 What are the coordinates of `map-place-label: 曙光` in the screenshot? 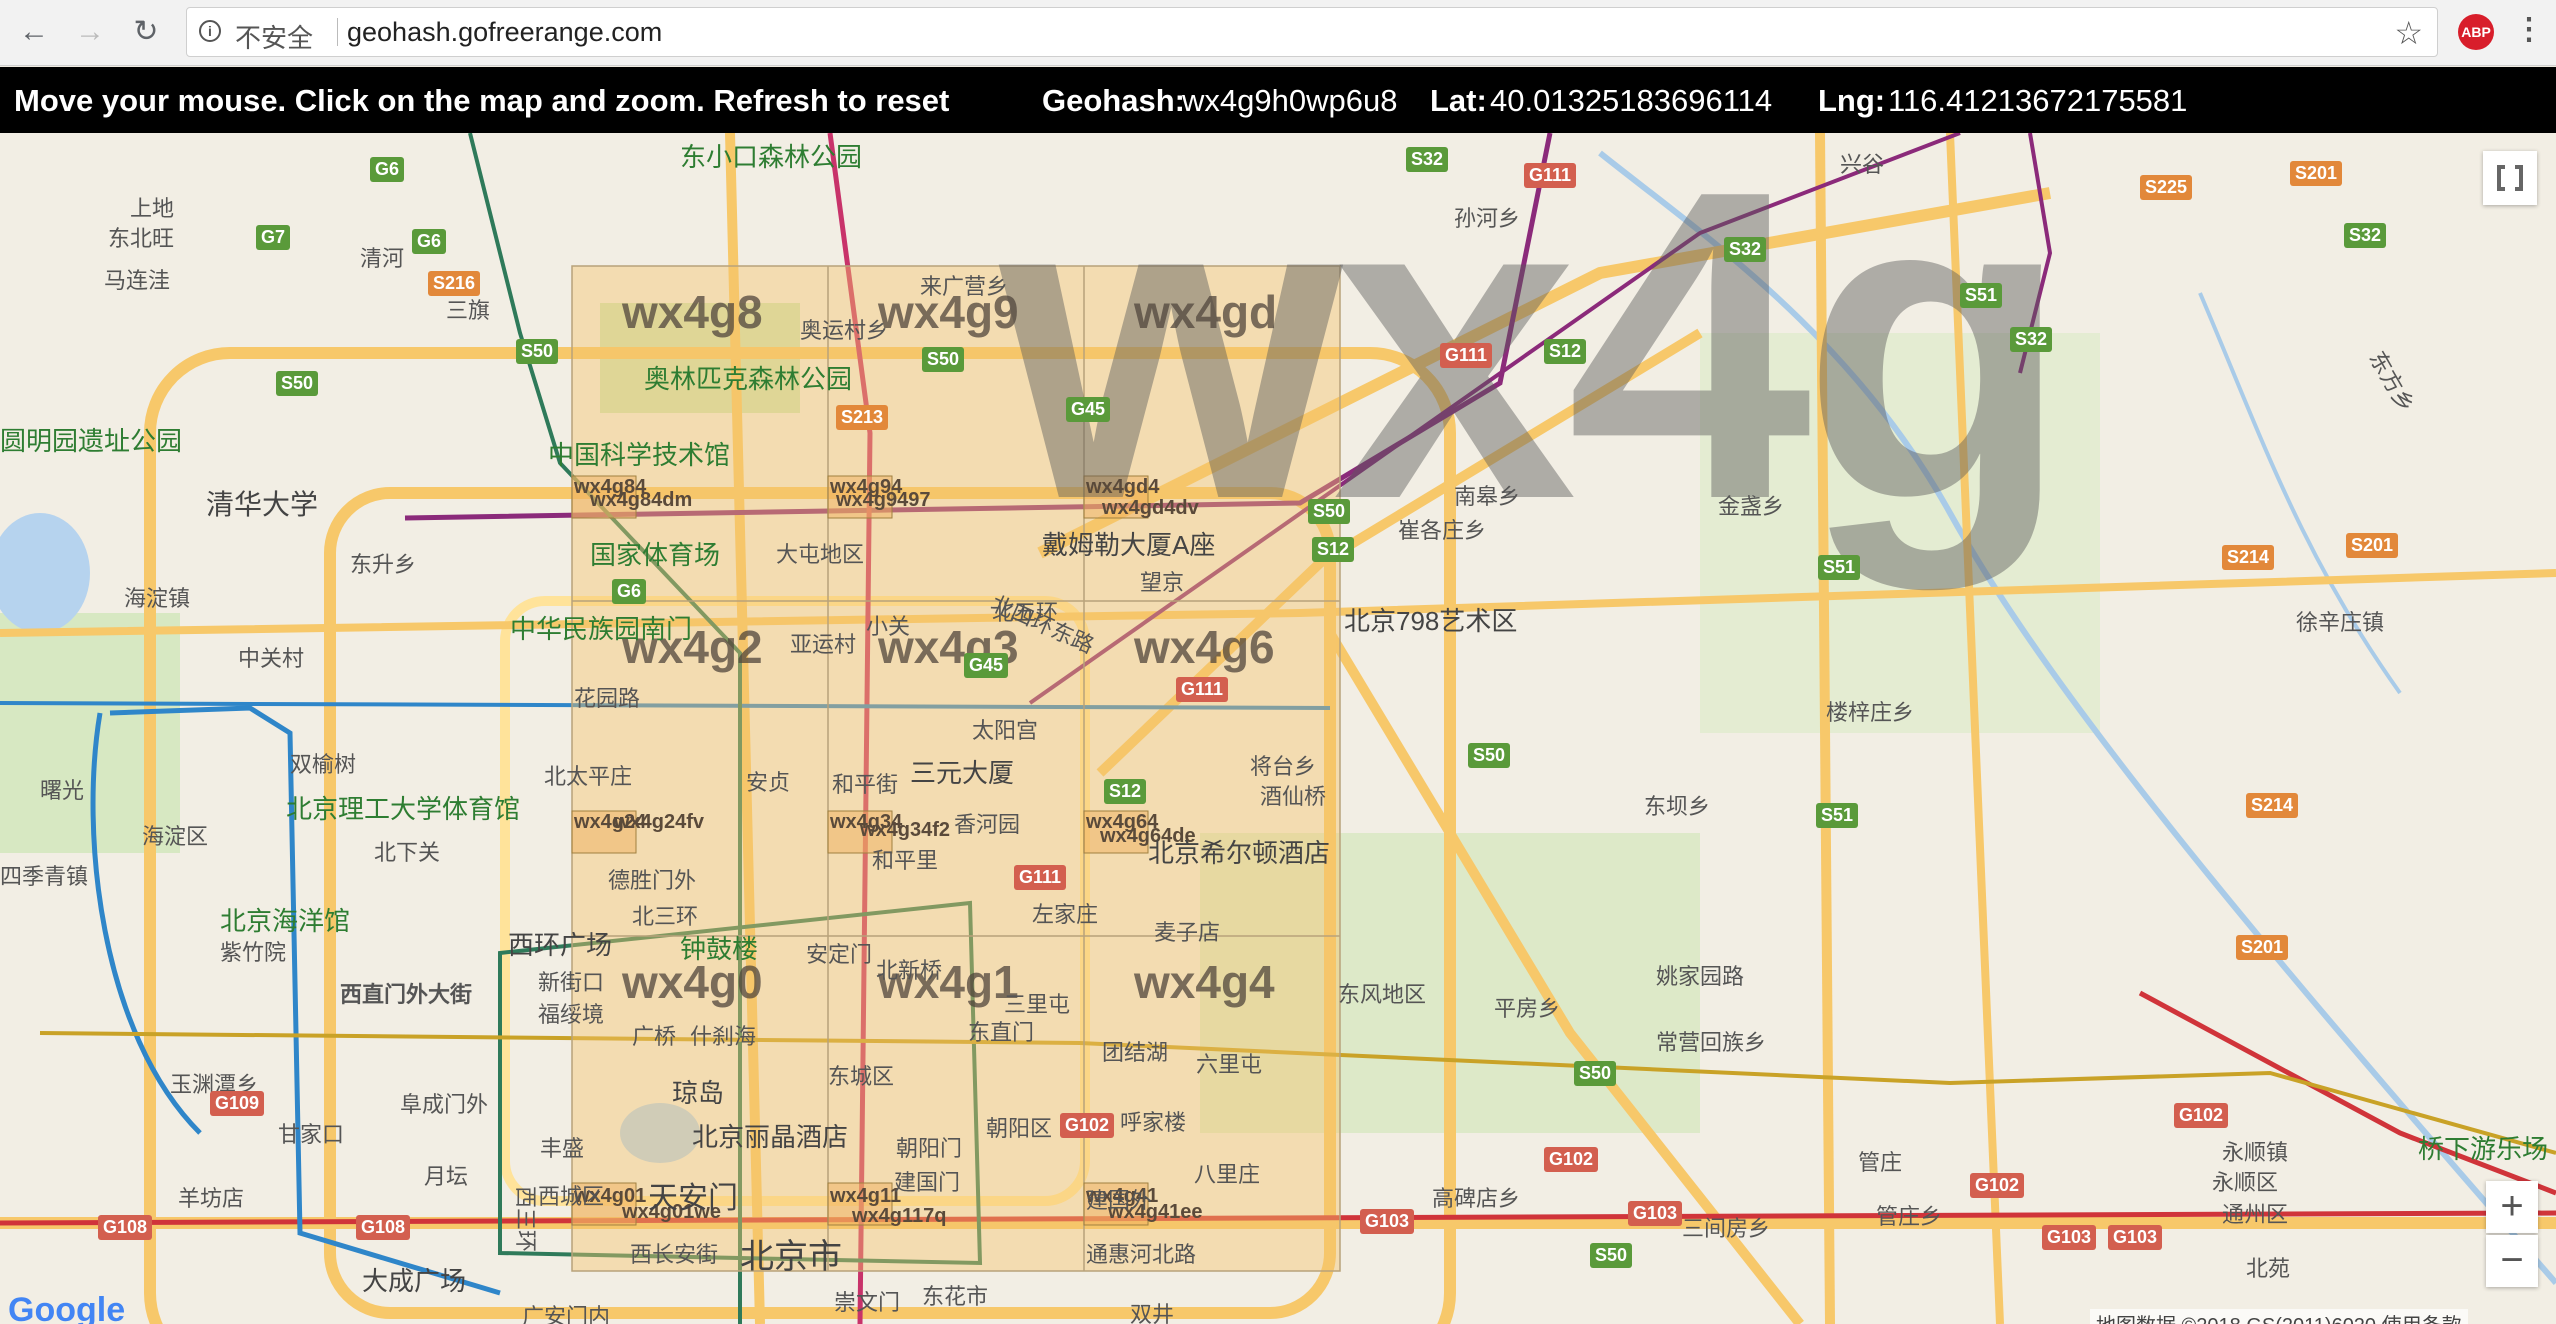 It's located at (62, 790).